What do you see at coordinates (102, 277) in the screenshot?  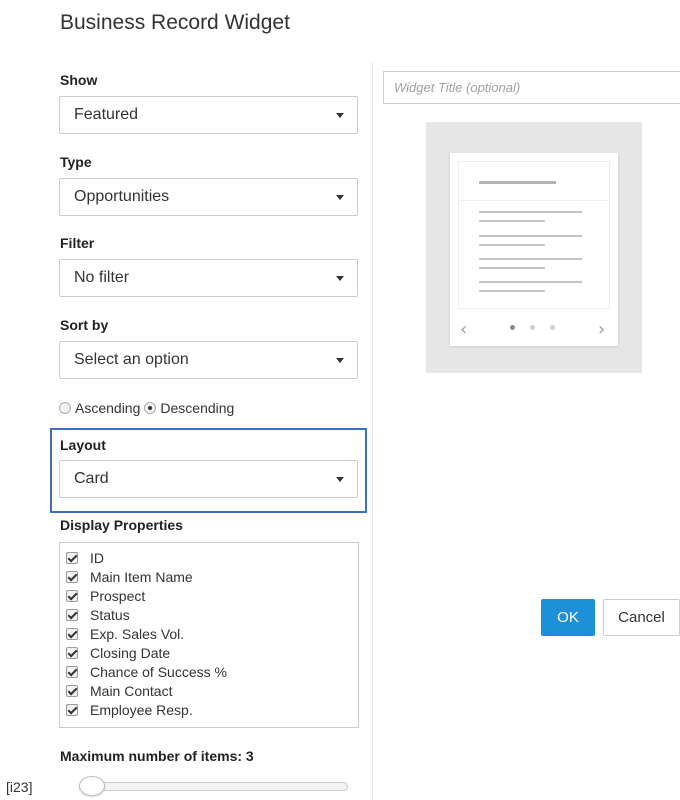 I see `filter-select-value: No filter` at bounding box center [102, 277].